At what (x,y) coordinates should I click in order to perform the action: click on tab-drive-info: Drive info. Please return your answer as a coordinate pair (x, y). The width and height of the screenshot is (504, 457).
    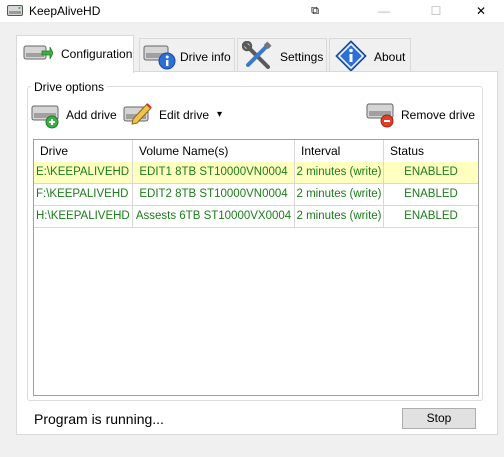
    Looking at the image, I should click on (187, 55).